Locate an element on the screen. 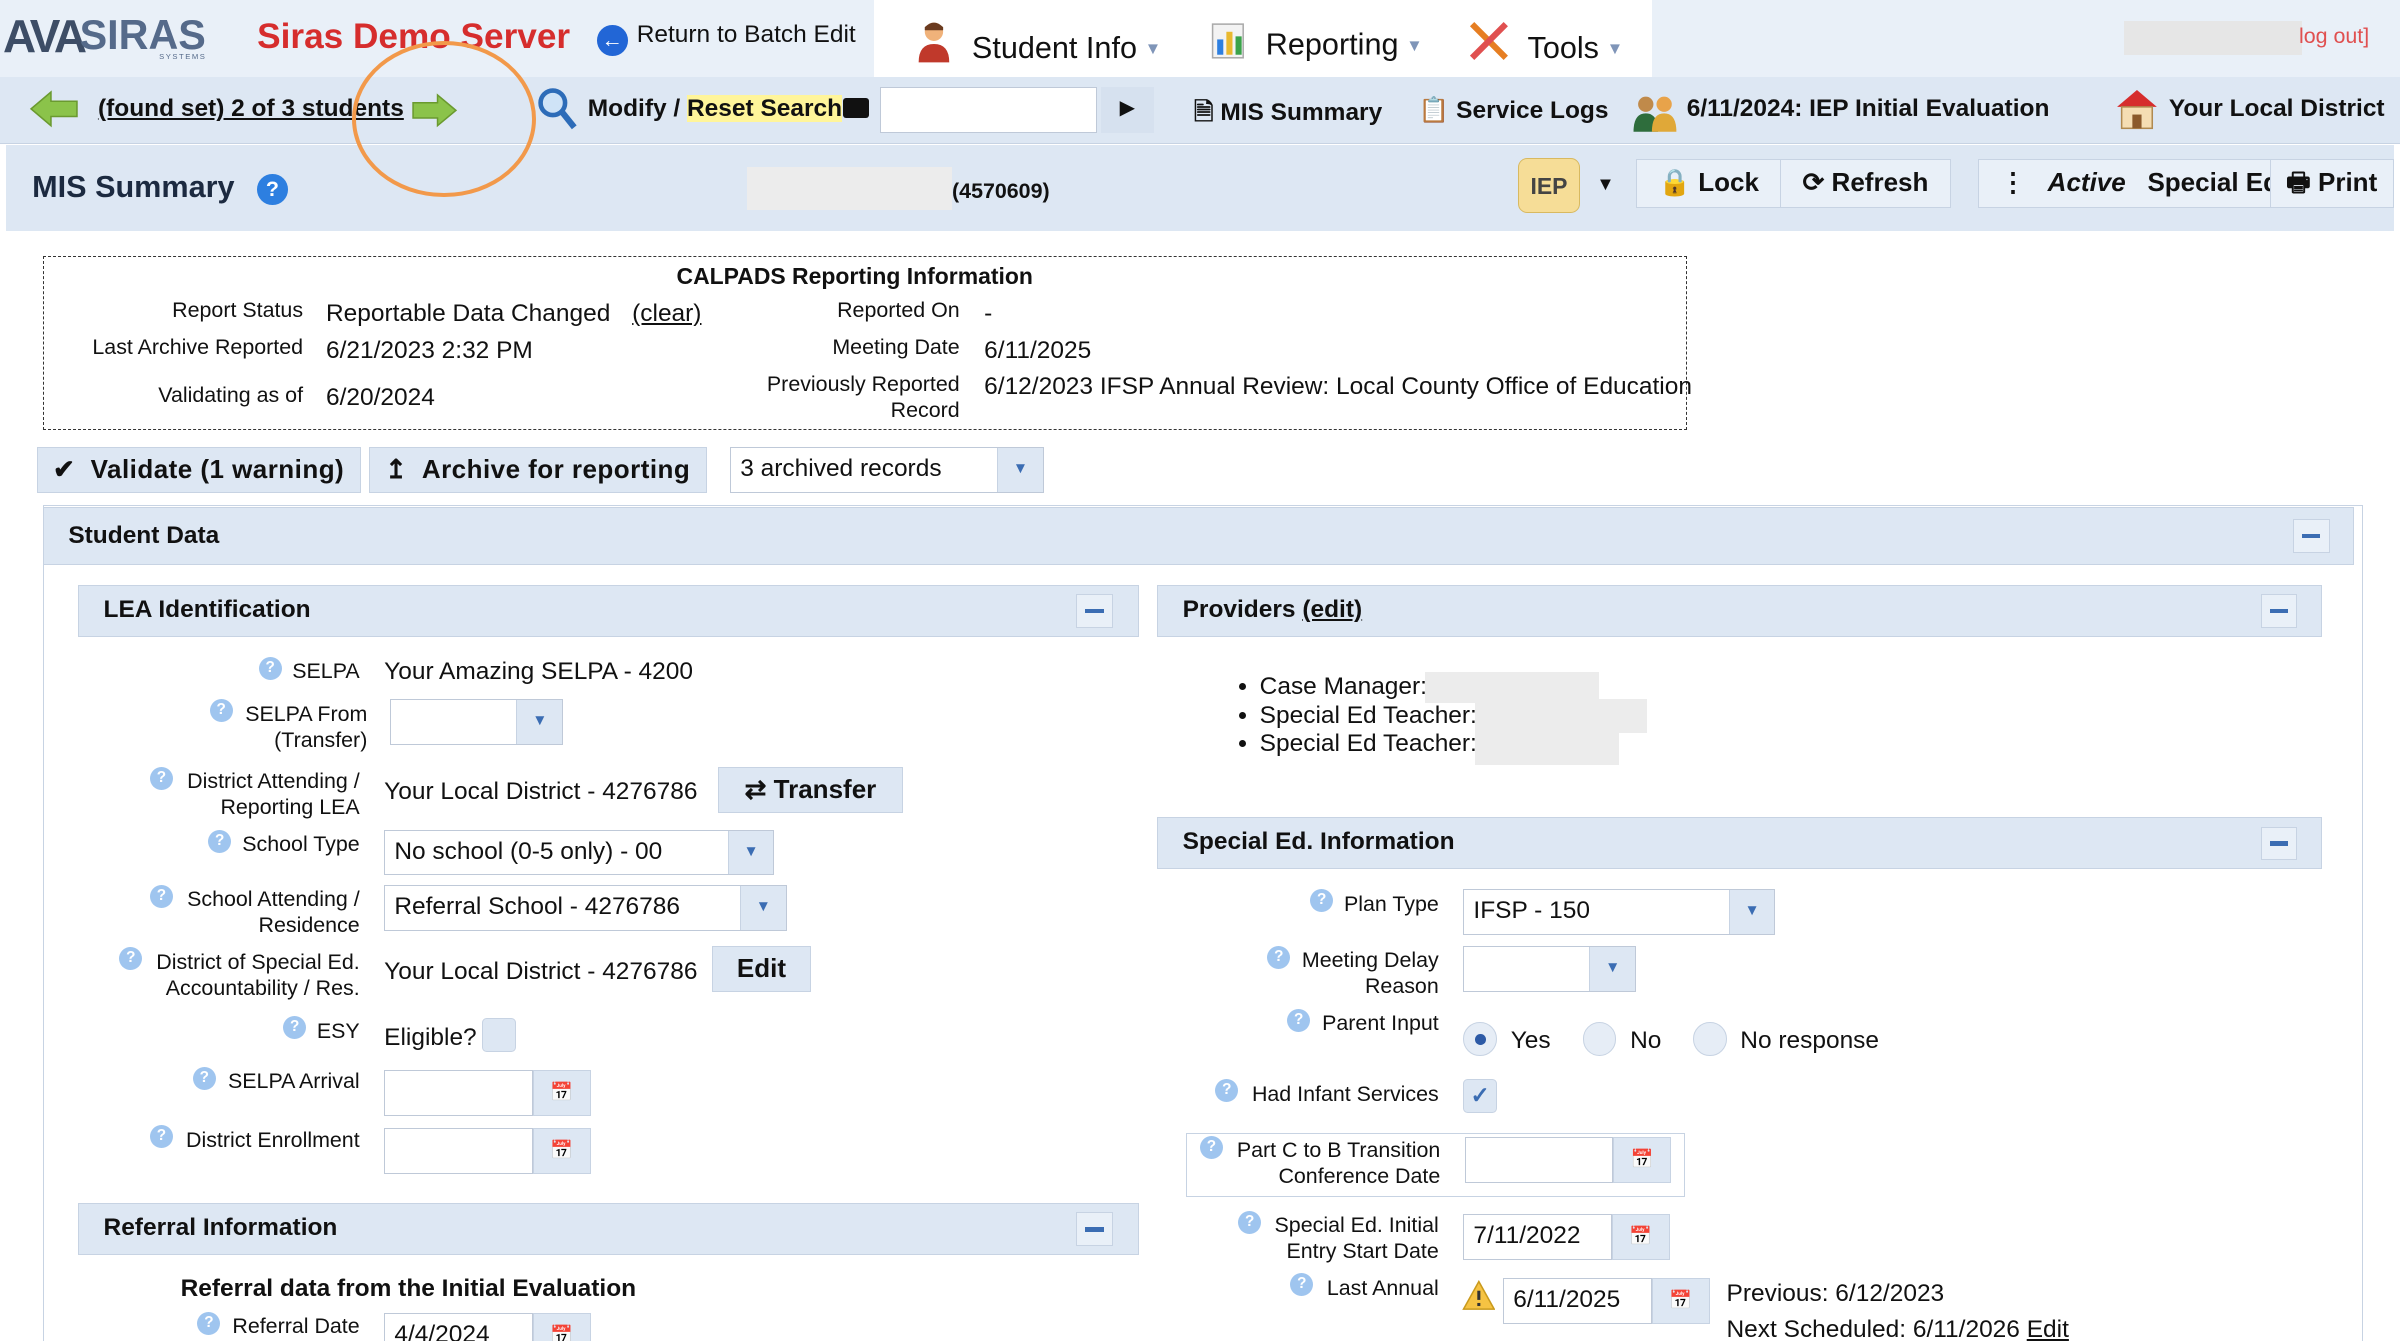  next-scheduled: Next Scheduled: 6/11/2026 Edit is located at coordinates (1898, 1328).